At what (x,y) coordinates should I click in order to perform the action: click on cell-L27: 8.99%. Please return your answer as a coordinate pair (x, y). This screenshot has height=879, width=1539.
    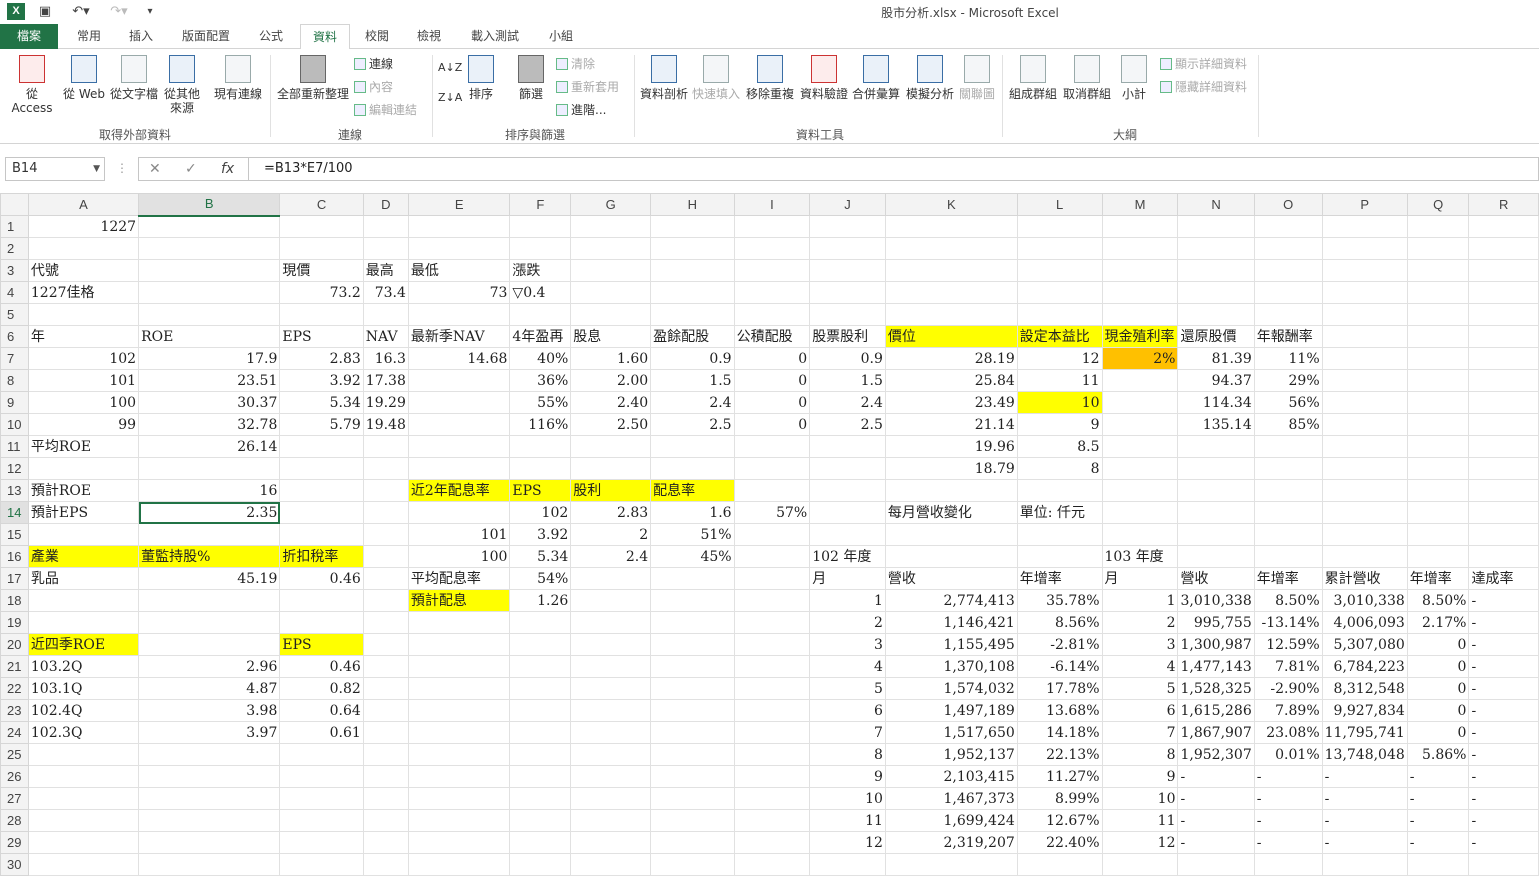
    Looking at the image, I should click on (1059, 798).